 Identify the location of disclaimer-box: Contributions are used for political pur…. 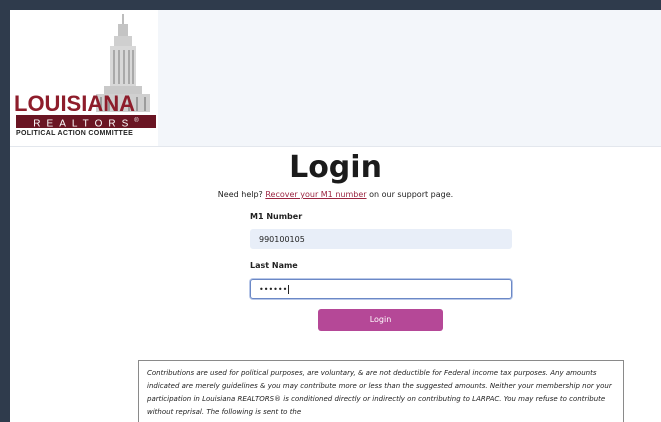
(381, 391).